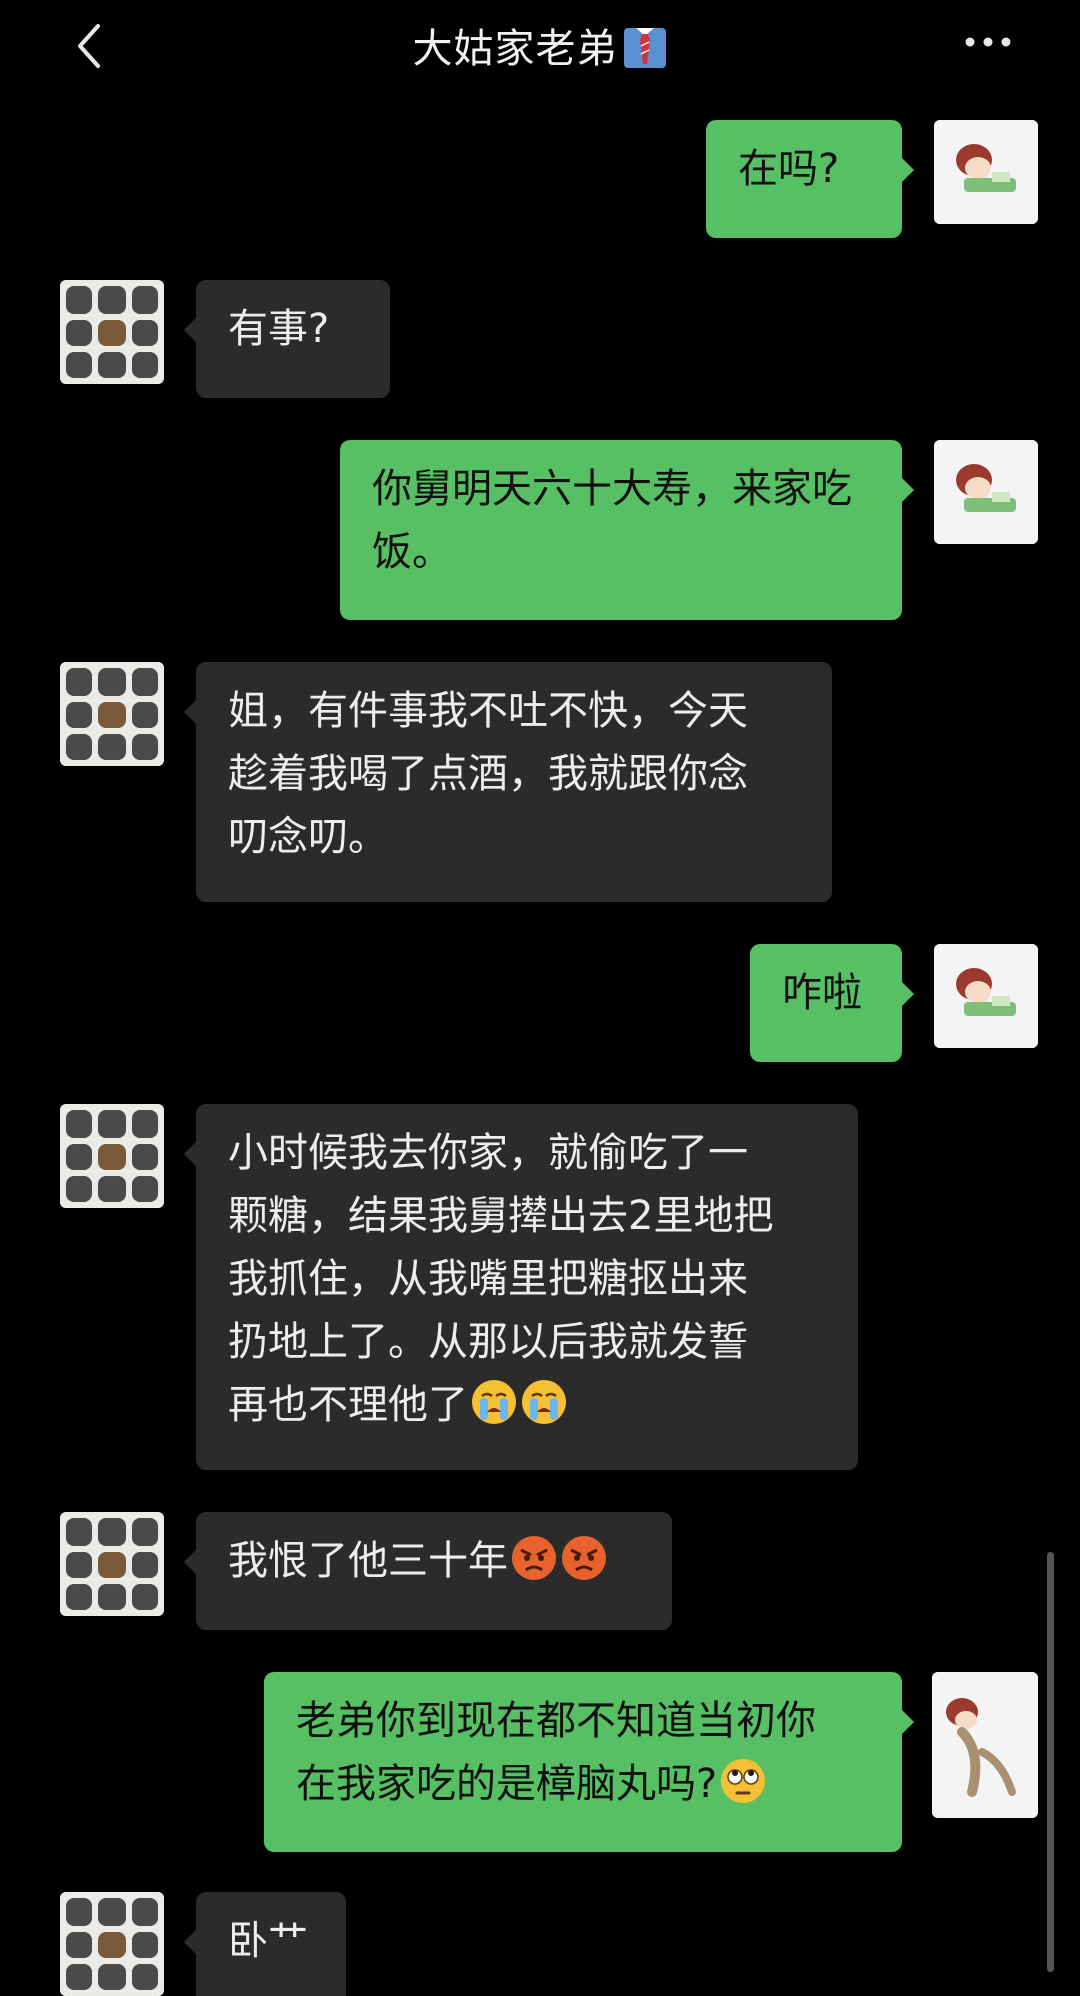 The height and width of the screenshot is (1996, 1080). Describe the element at coordinates (612, 520) in the screenshot. I see `message-text: 你舅明天六十大寿，来家吃 饭。` at that location.